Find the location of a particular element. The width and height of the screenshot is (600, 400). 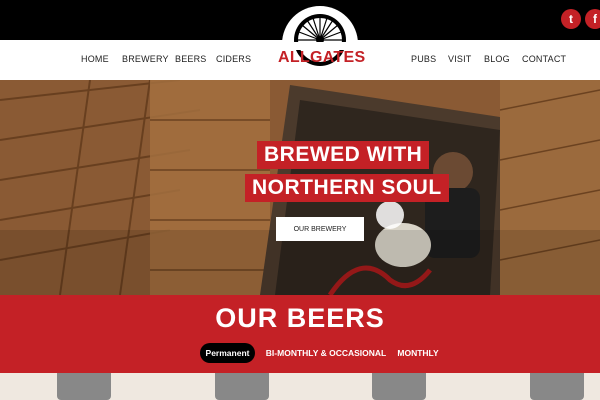

hero-heading-line1: BREWED WITH is located at coordinates (343, 155).